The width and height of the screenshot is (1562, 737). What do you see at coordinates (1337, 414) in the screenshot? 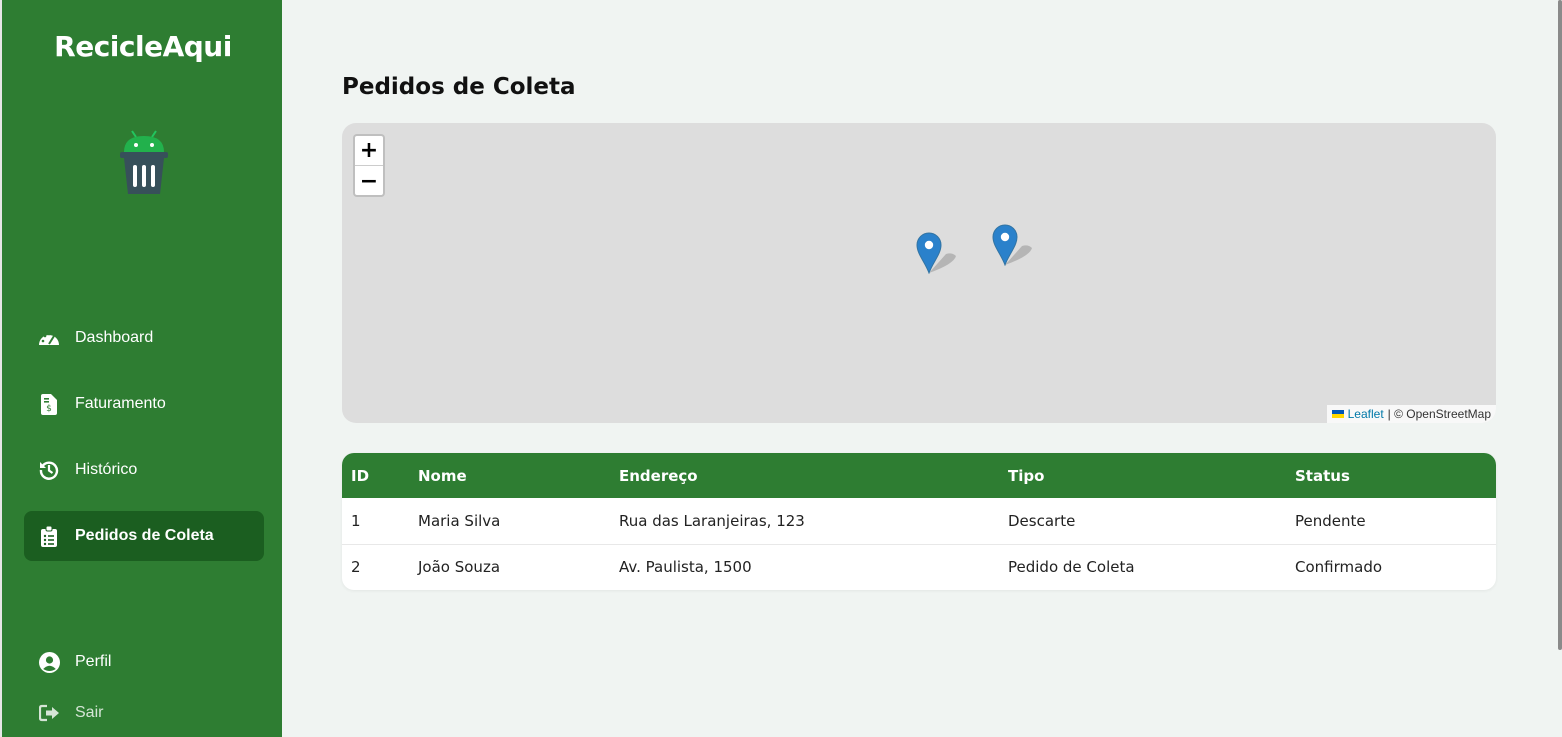
I see `ukraine-flag-icon` at bounding box center [1337, 414].